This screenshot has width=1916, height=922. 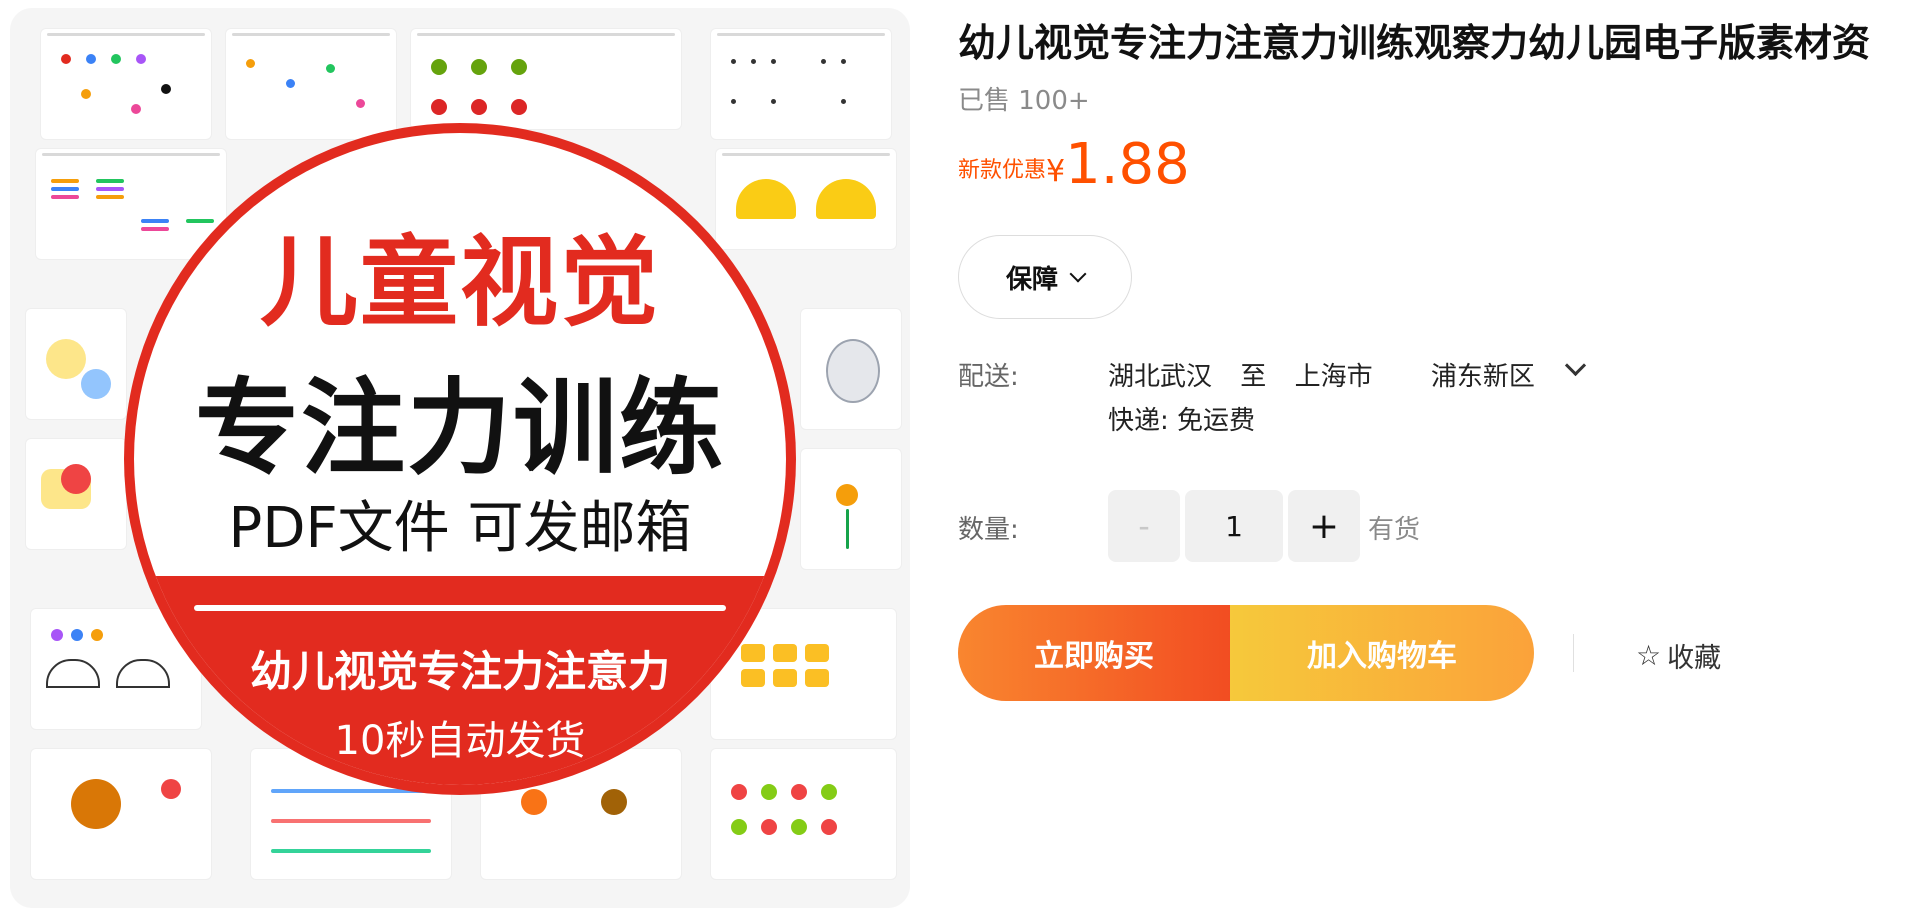 I want to click on express-info: 快递: 免运费, so click(x=1182, y=421).